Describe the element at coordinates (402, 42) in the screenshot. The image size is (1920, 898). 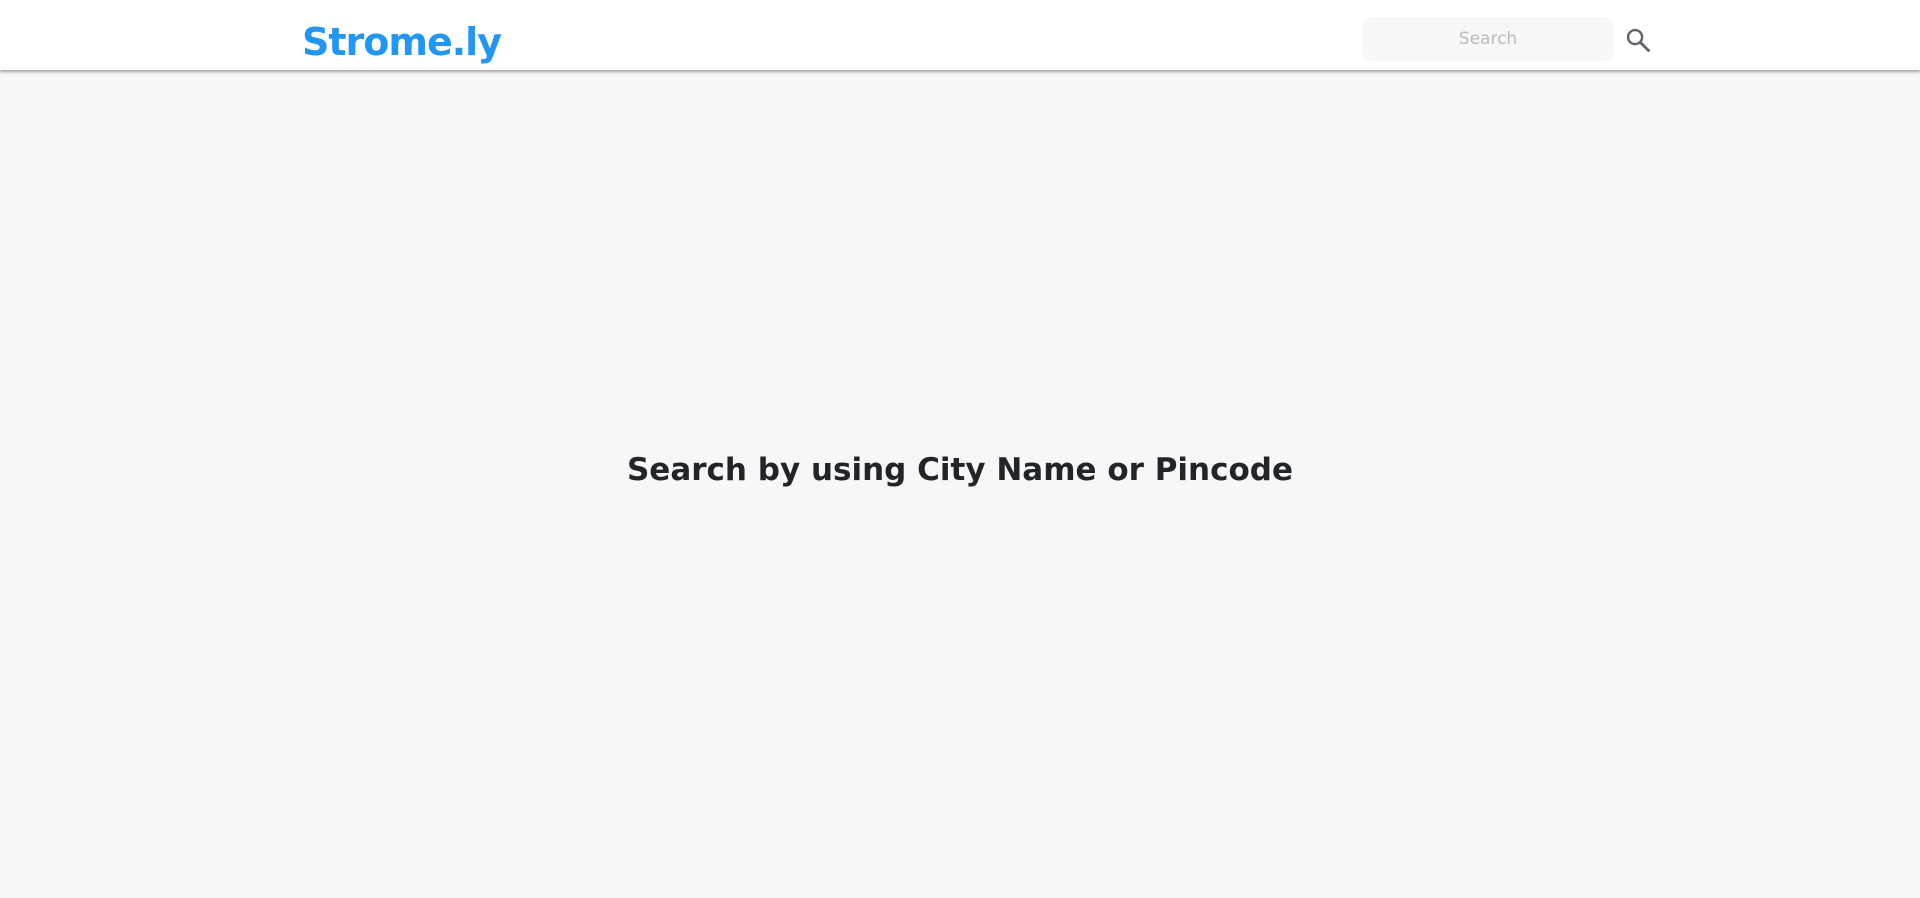
I see `brand-logo-link: Strome.ly` at that location.